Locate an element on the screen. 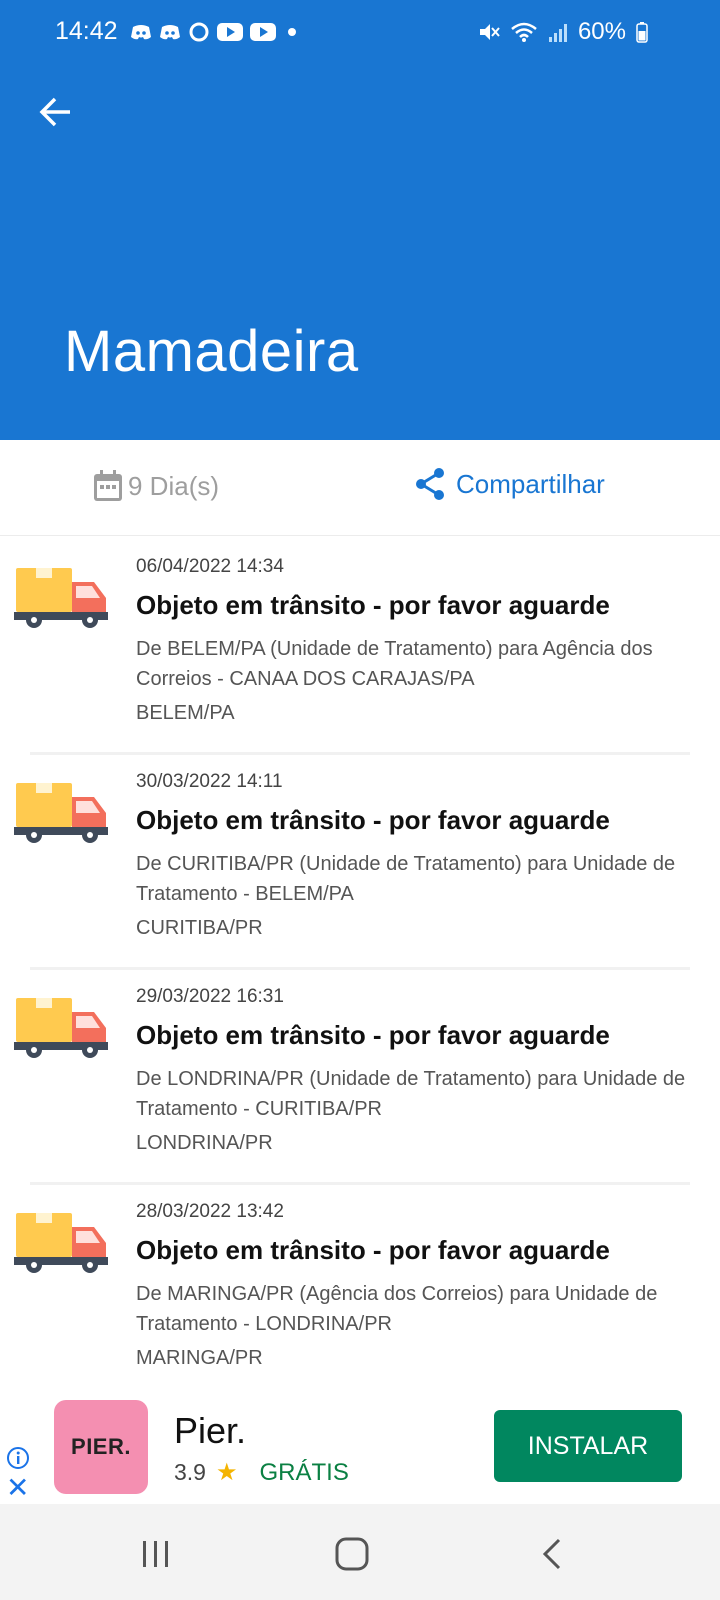  event-date: 29/03/2022 16:31 is located at coordinates (210, 996).